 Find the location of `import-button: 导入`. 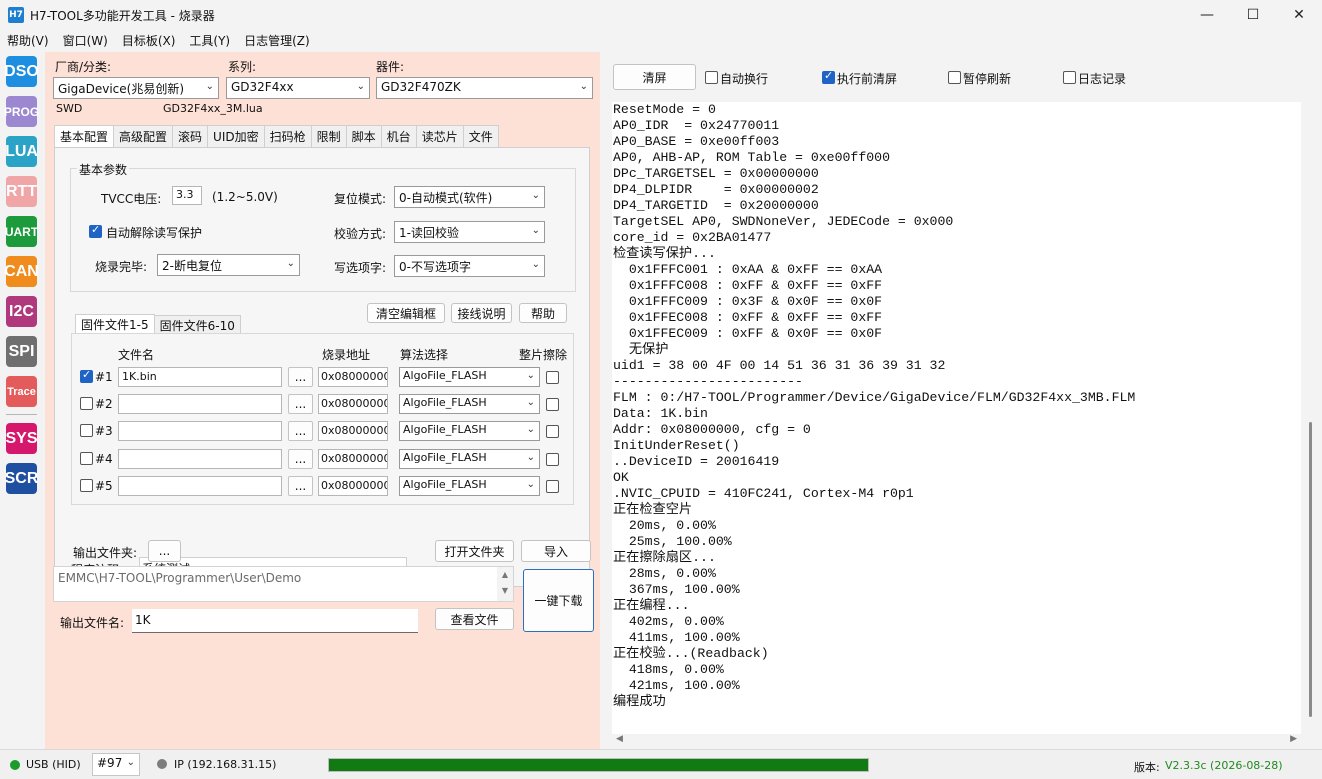

import-button: 导入 is located at coordinates (556, 551).